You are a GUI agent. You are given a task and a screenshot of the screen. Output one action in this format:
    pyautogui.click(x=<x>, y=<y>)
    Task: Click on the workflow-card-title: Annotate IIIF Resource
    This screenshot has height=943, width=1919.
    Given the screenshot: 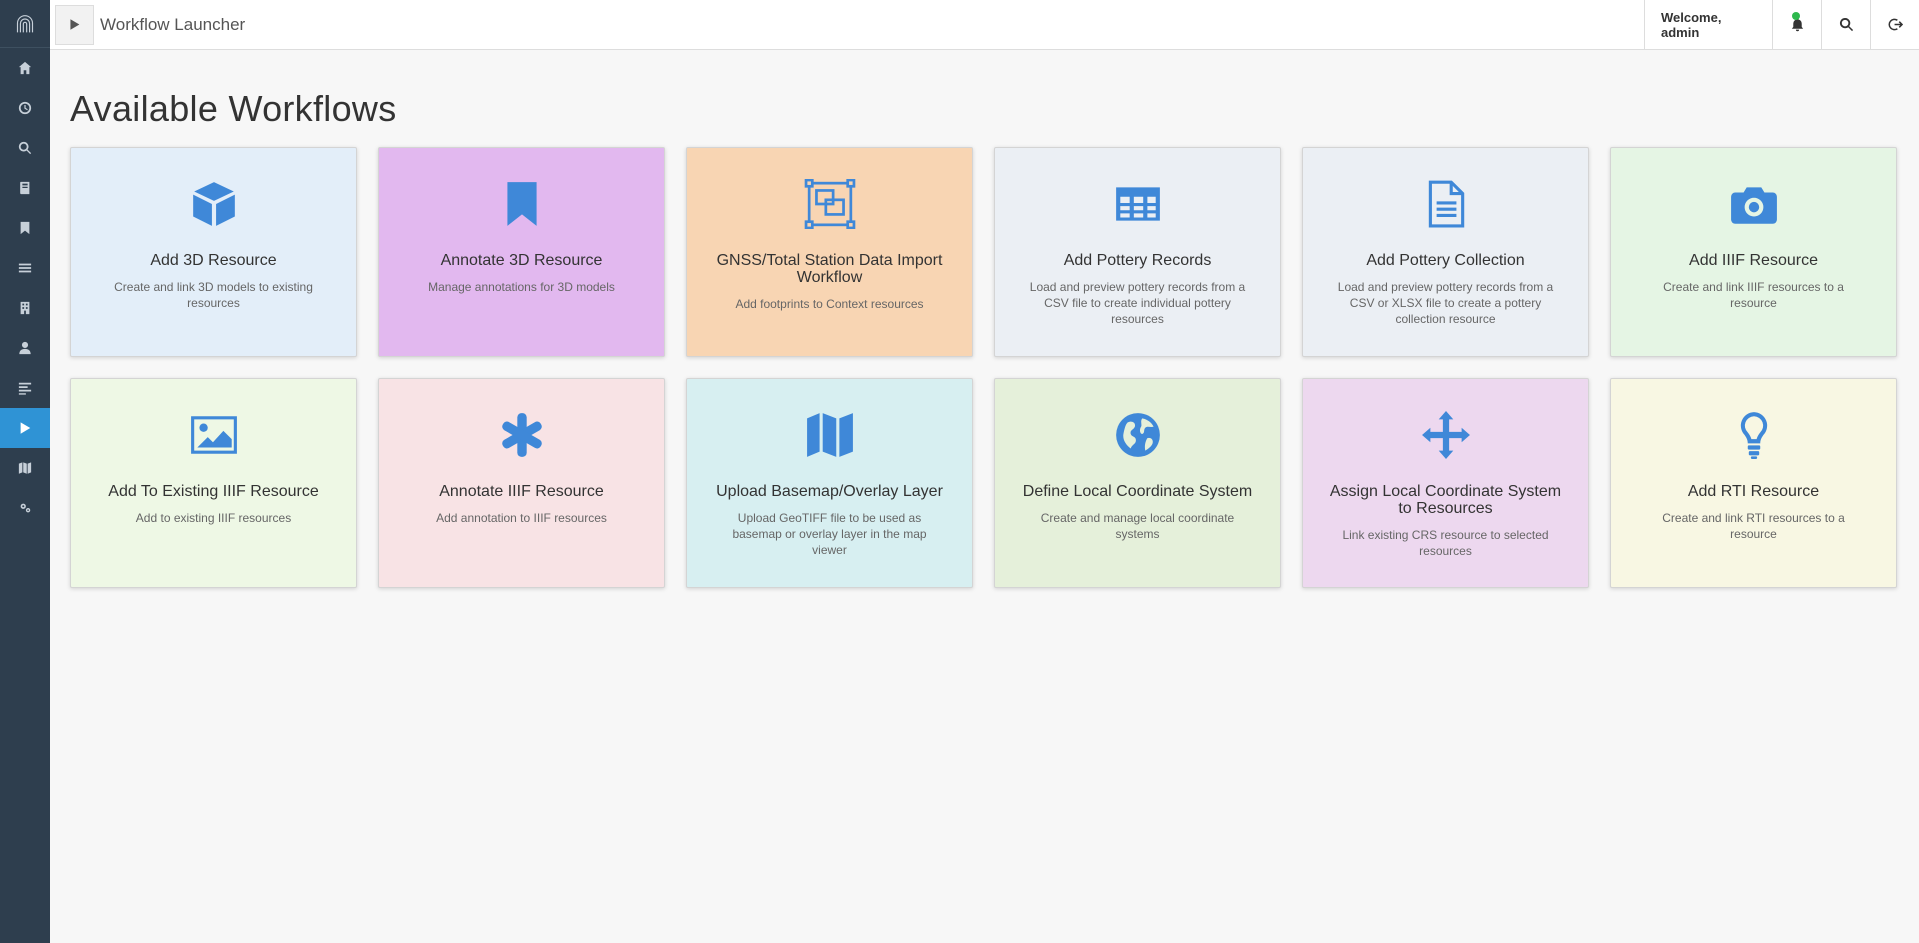 What is the action you would take?
    pyautogui.click(x=521, y=491)
    